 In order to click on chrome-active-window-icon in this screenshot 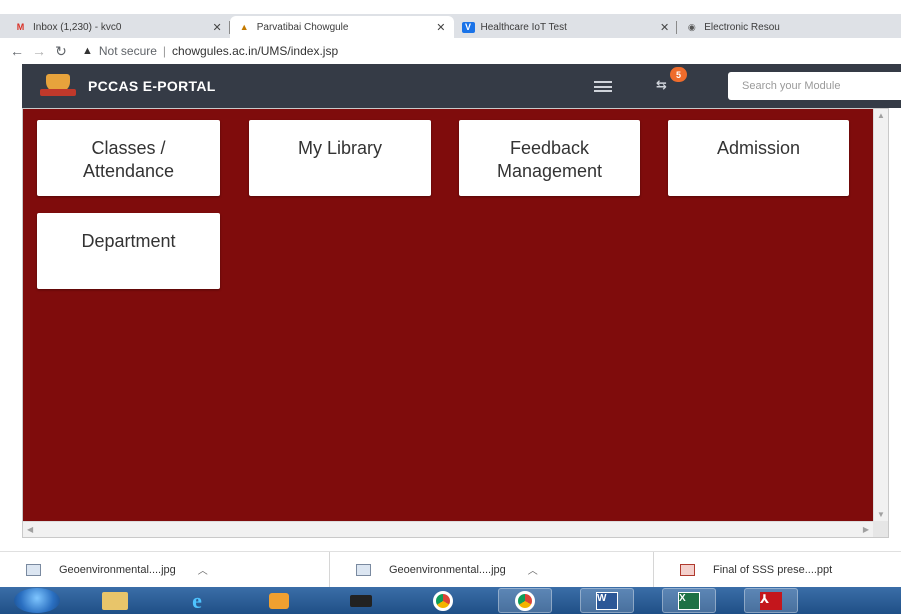, I will do `click(525, 600)`.